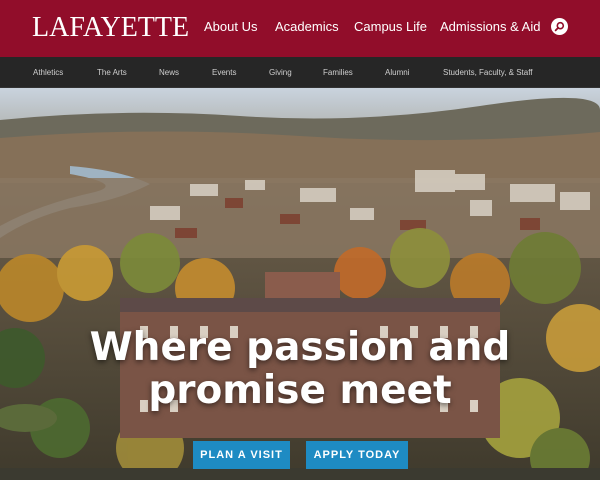  I want to click on lafayette-logo: LAFAYETTE, so click(110, 28).